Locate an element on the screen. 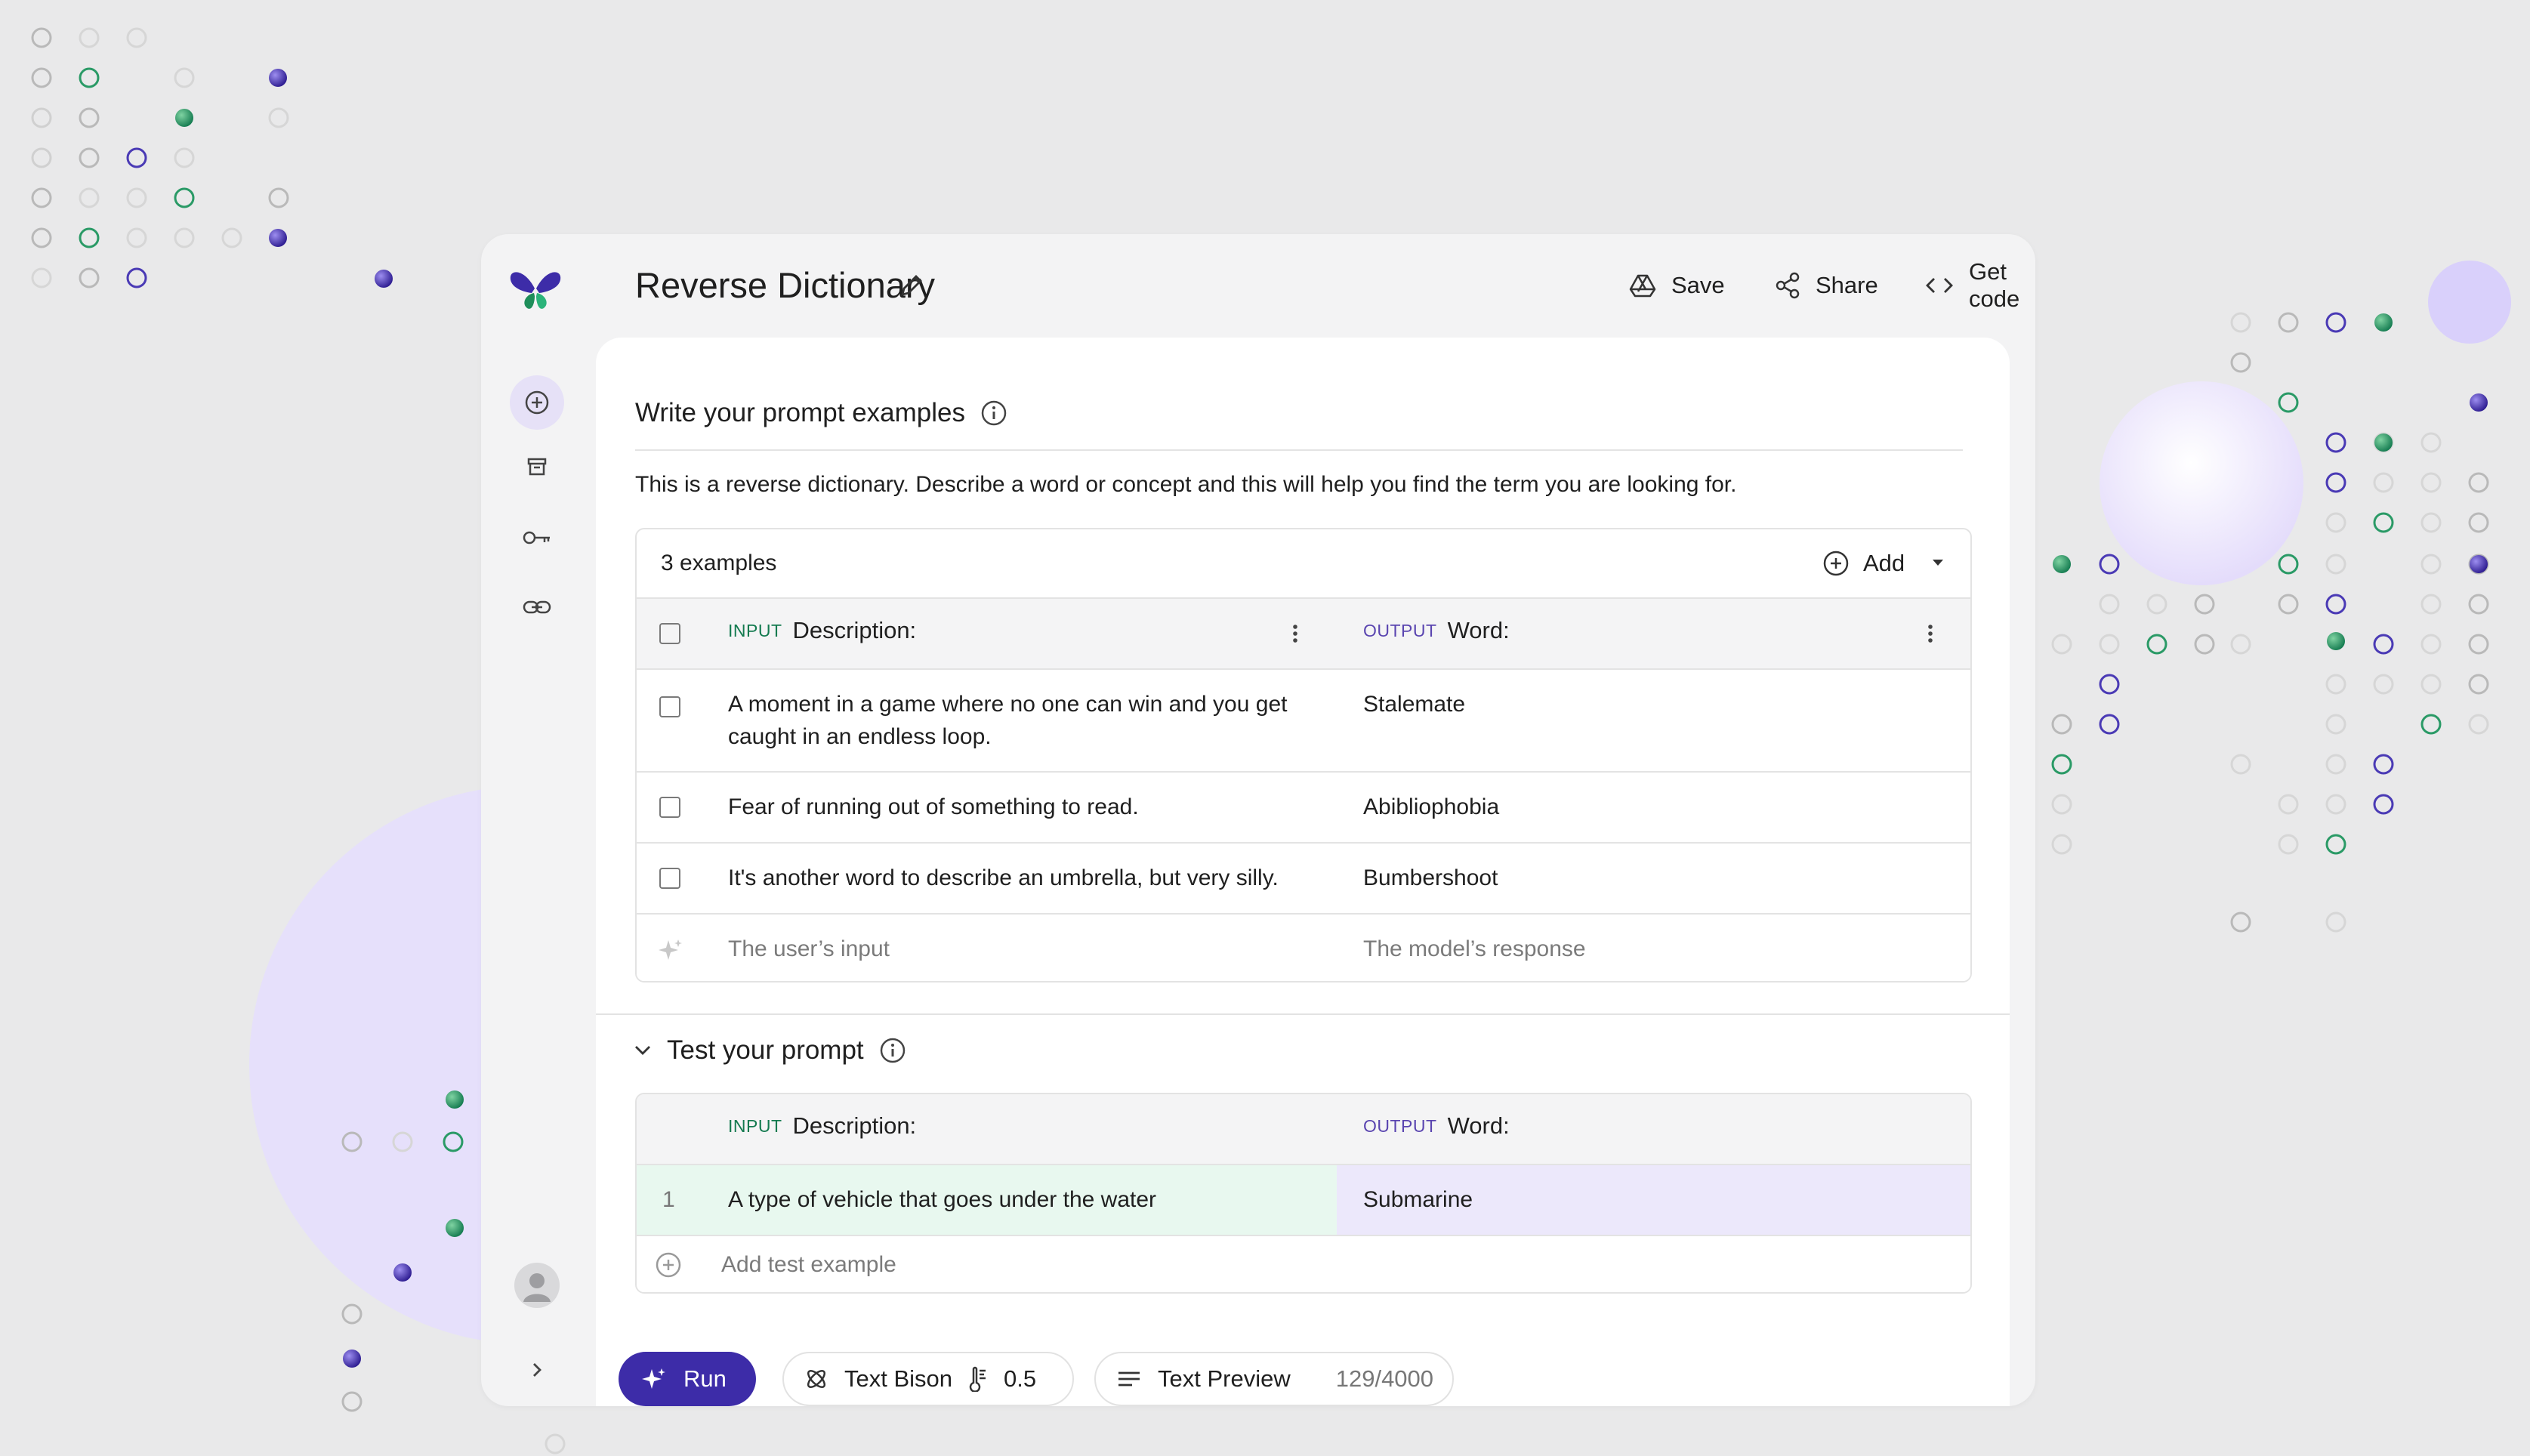  new-example-row: The user’s input The model’s response is located at coordinates (1303, 948).